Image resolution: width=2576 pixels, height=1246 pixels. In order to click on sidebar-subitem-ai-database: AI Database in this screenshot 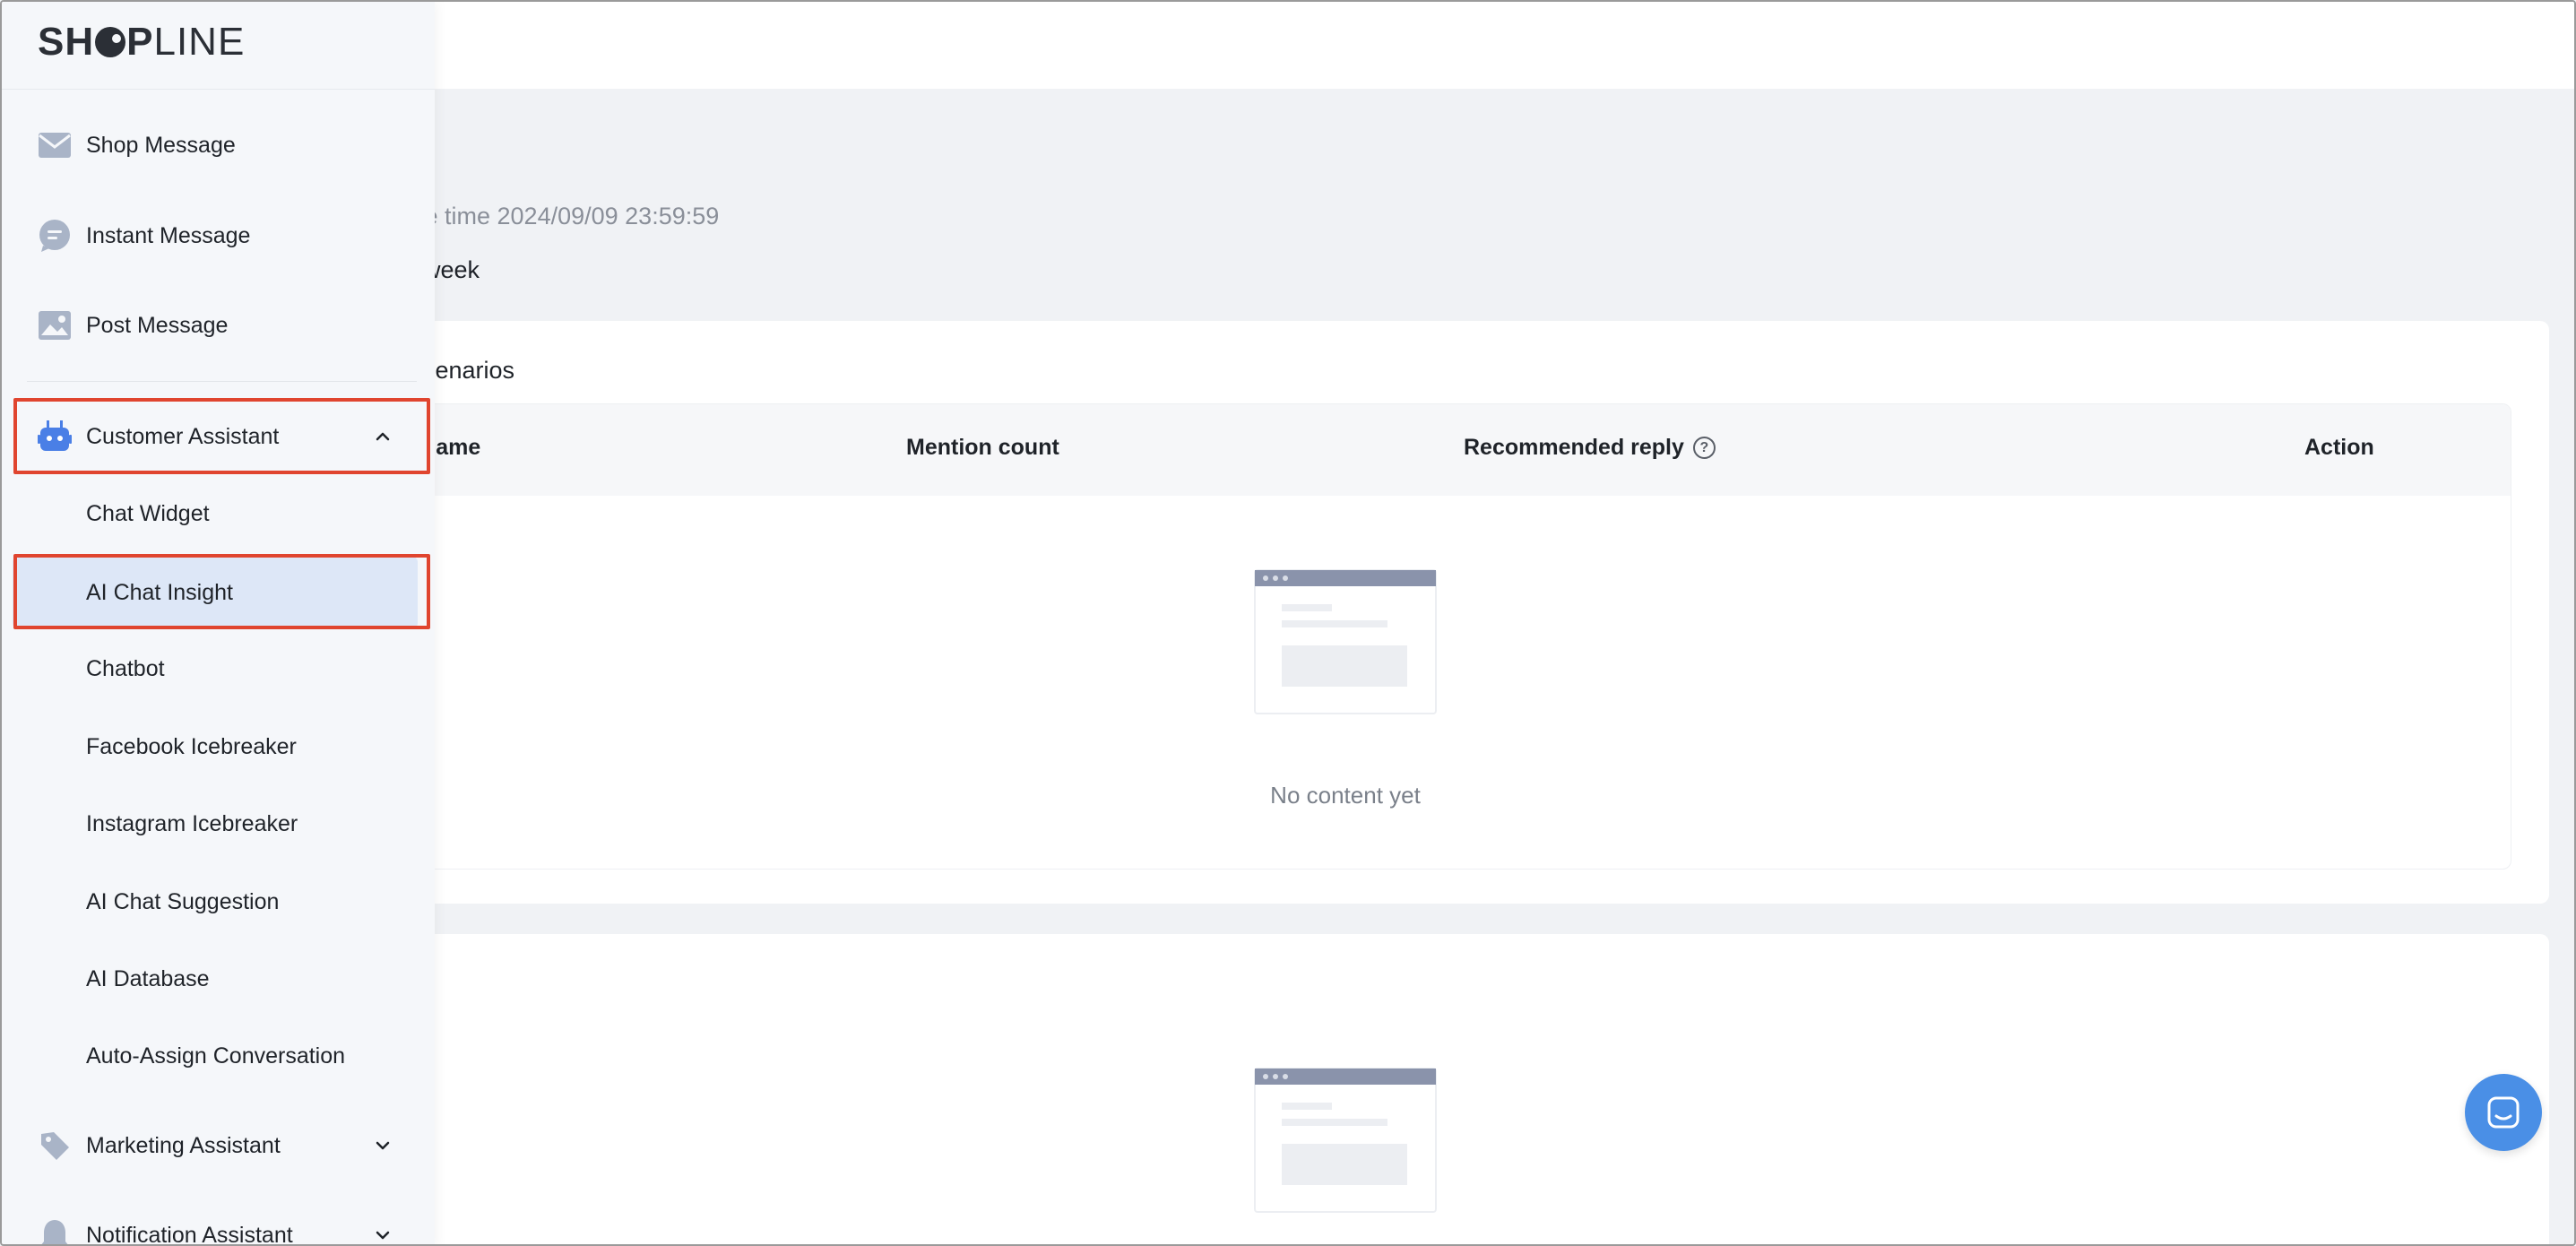, I will do `click(215, 979)`.